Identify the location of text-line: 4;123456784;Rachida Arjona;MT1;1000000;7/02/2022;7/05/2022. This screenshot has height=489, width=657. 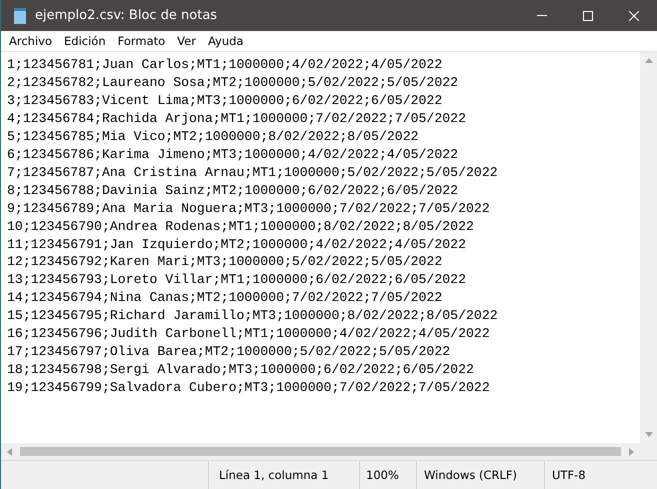
(236, 119).